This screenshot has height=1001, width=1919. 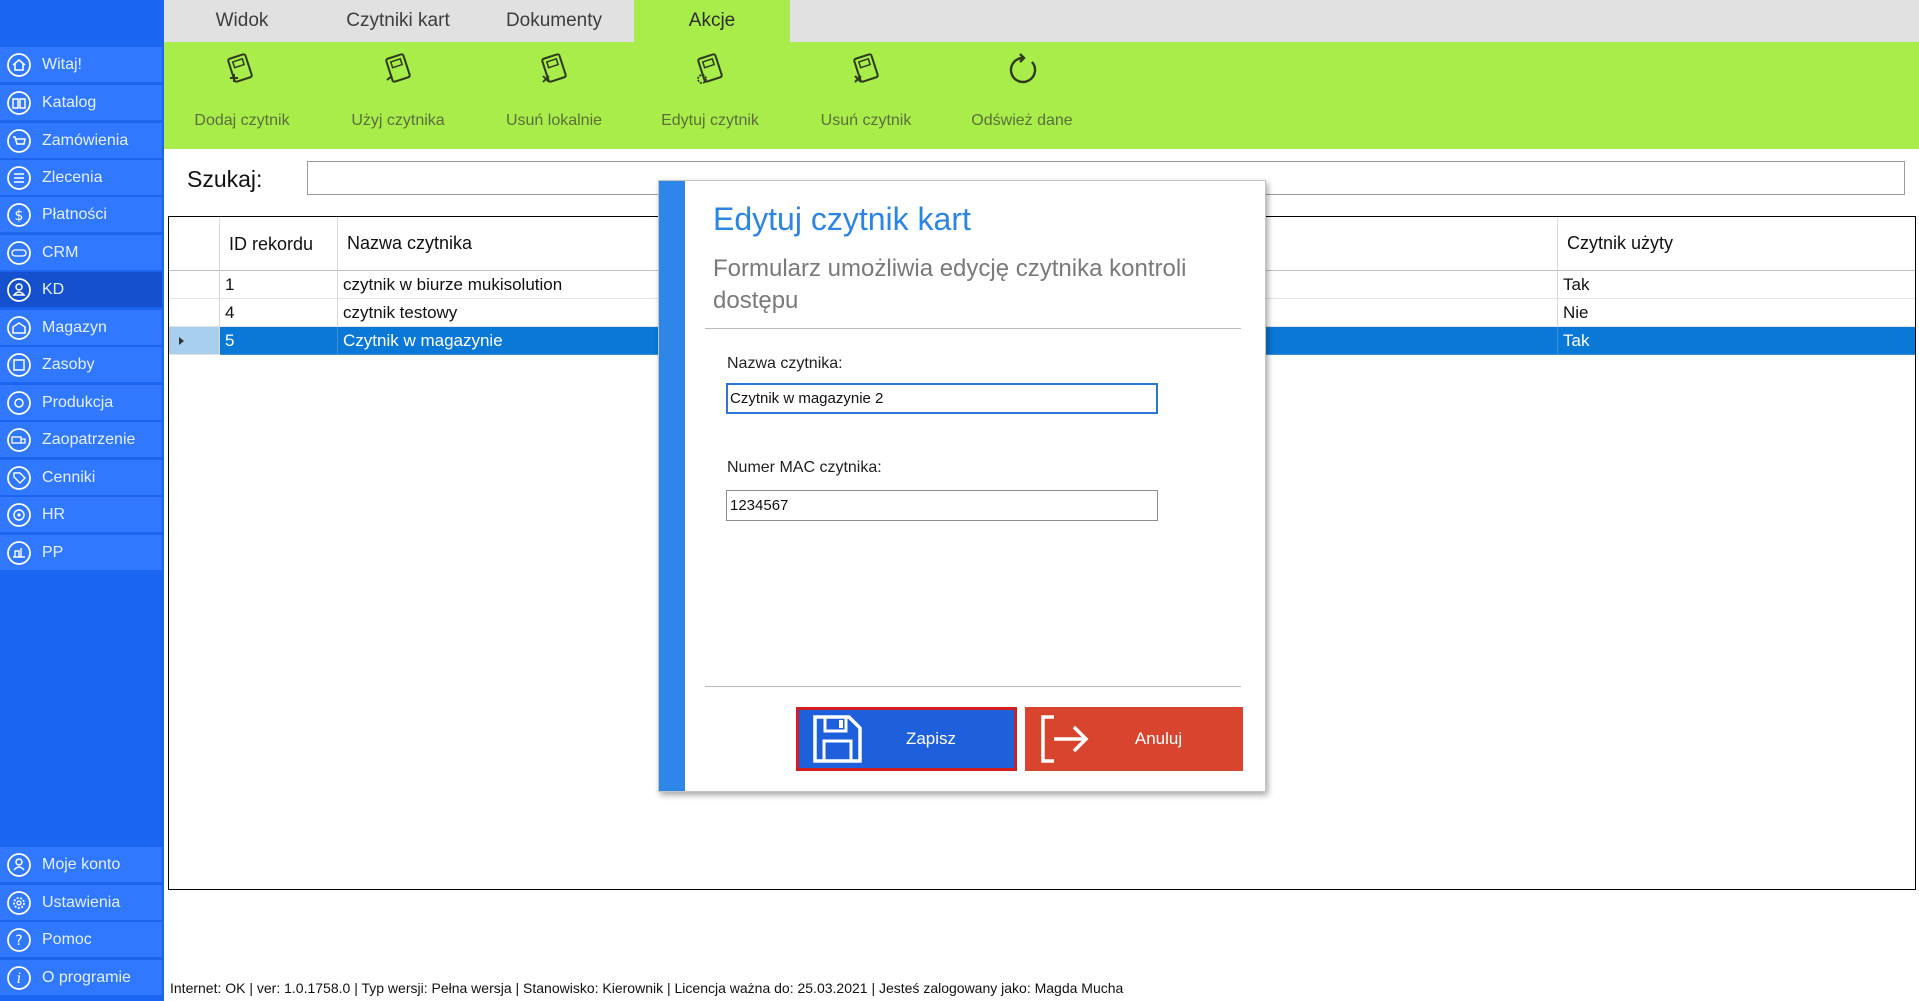 I want to click on remove-local-button: Usuń lokalnie, so click(x=554, y=95).